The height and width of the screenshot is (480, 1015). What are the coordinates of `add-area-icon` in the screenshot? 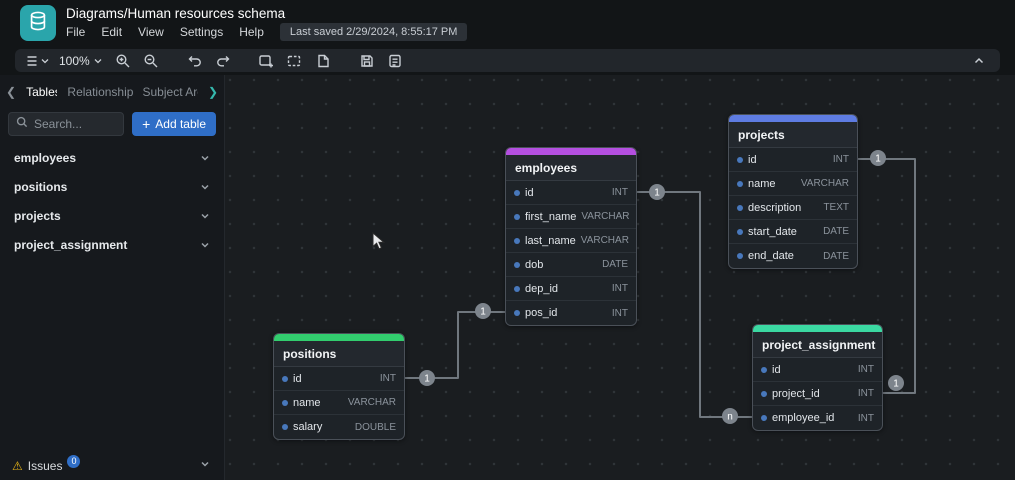 It's located at (295, 61).